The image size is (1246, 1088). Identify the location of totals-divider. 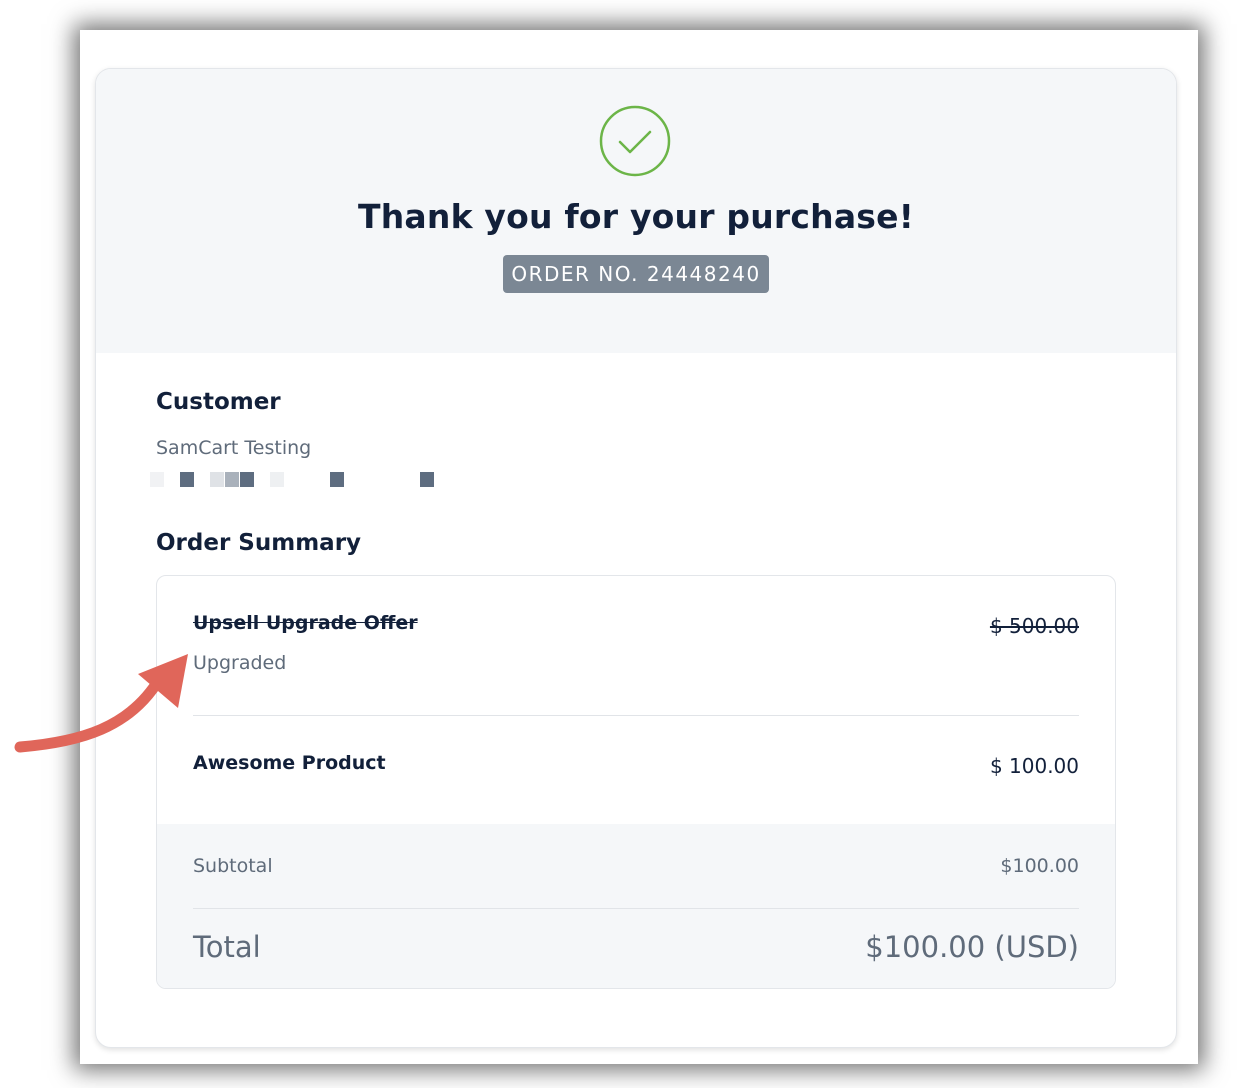
(636, 908).